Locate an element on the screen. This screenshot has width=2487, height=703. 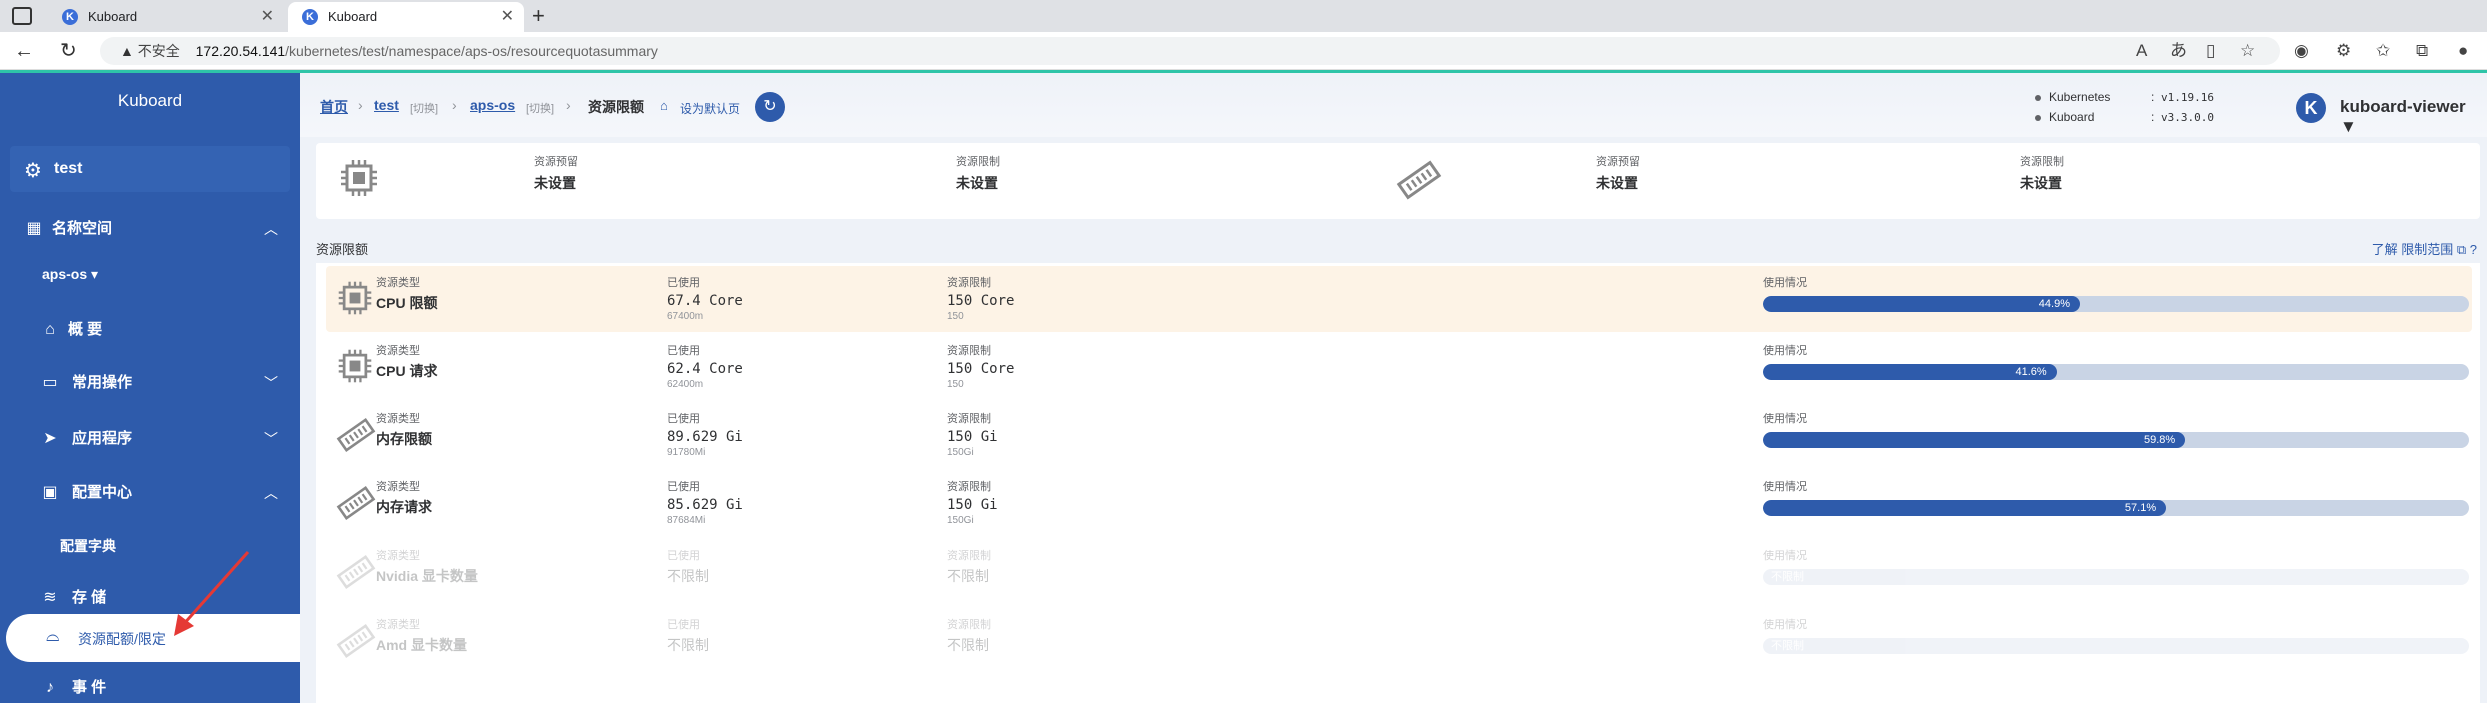
used-value: 67.4 Core is located at coordinates (705, 301).